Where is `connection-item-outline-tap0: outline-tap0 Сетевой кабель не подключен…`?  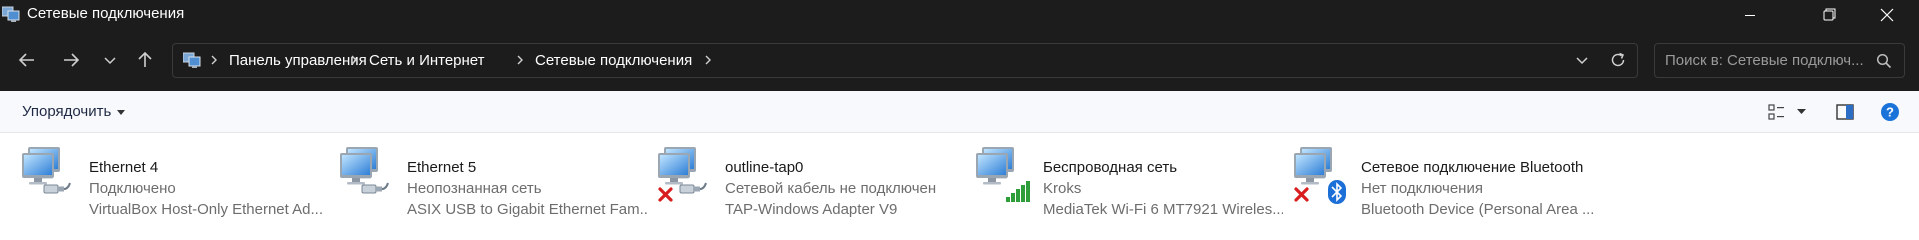 connection-item-outline-tap0: outline-tap0 Сетевой кабель не подключен… is located at coordinates (818, 182).